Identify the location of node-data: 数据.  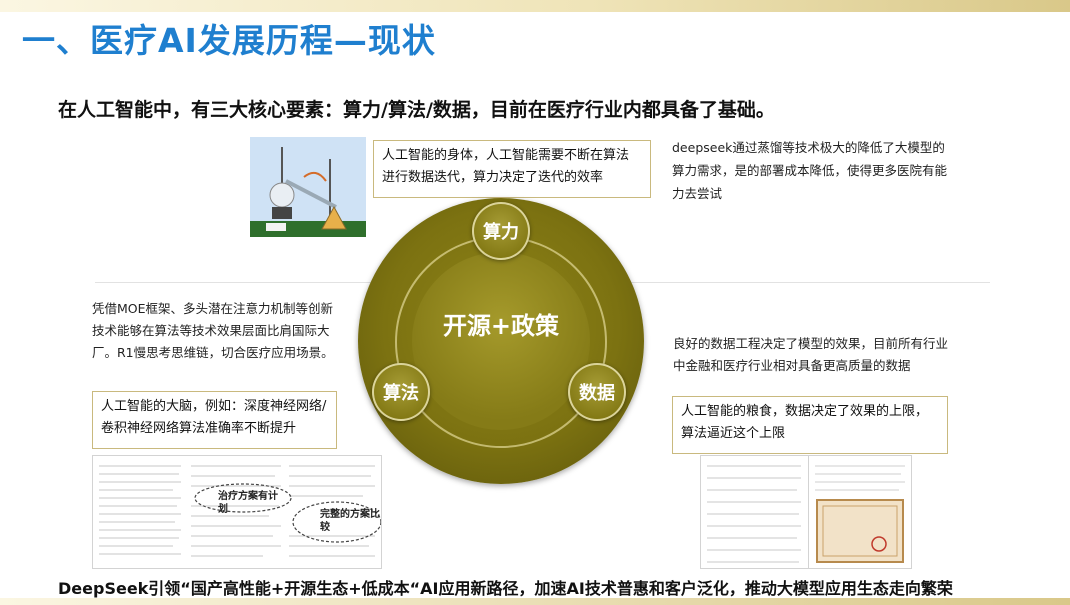
(597, 392).